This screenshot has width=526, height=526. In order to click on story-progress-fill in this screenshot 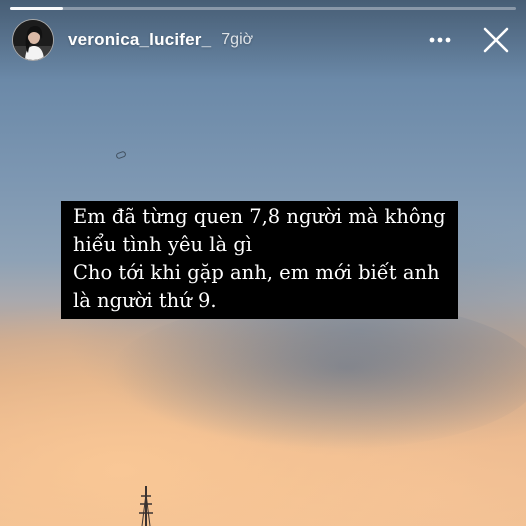, I will do `click(37, 8)`.